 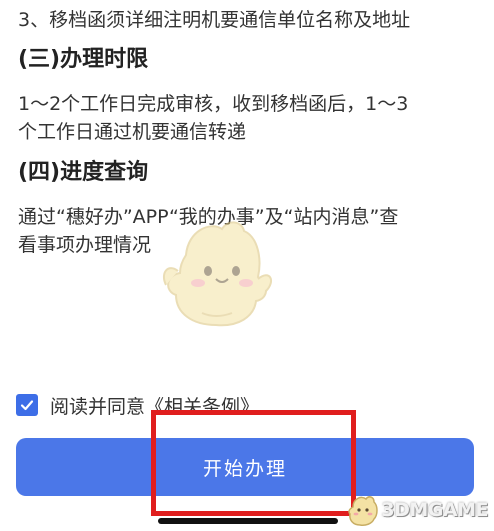 What do you see at coordinates (83, 172) in the screenshot?
I see `section-title-progress-query: (四)进度查询` at bounding box center [83, 172].